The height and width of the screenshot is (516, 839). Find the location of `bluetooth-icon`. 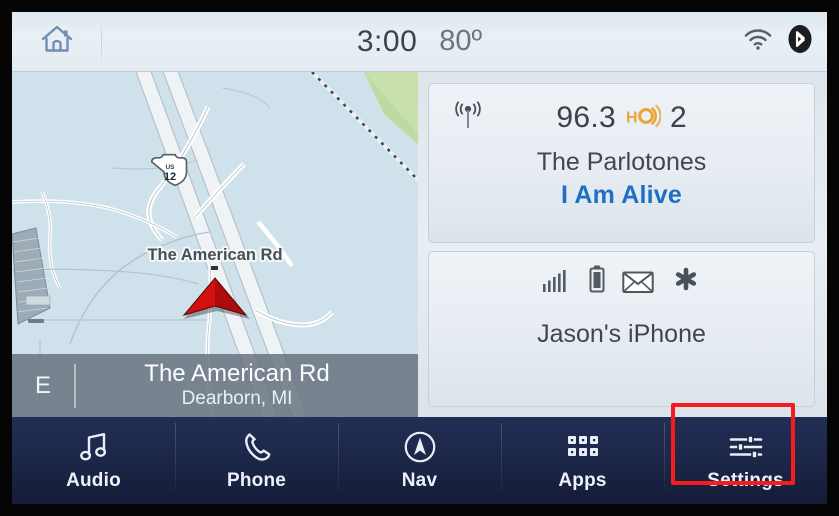

bluetooth-icon is located at coordinates (800, 41).